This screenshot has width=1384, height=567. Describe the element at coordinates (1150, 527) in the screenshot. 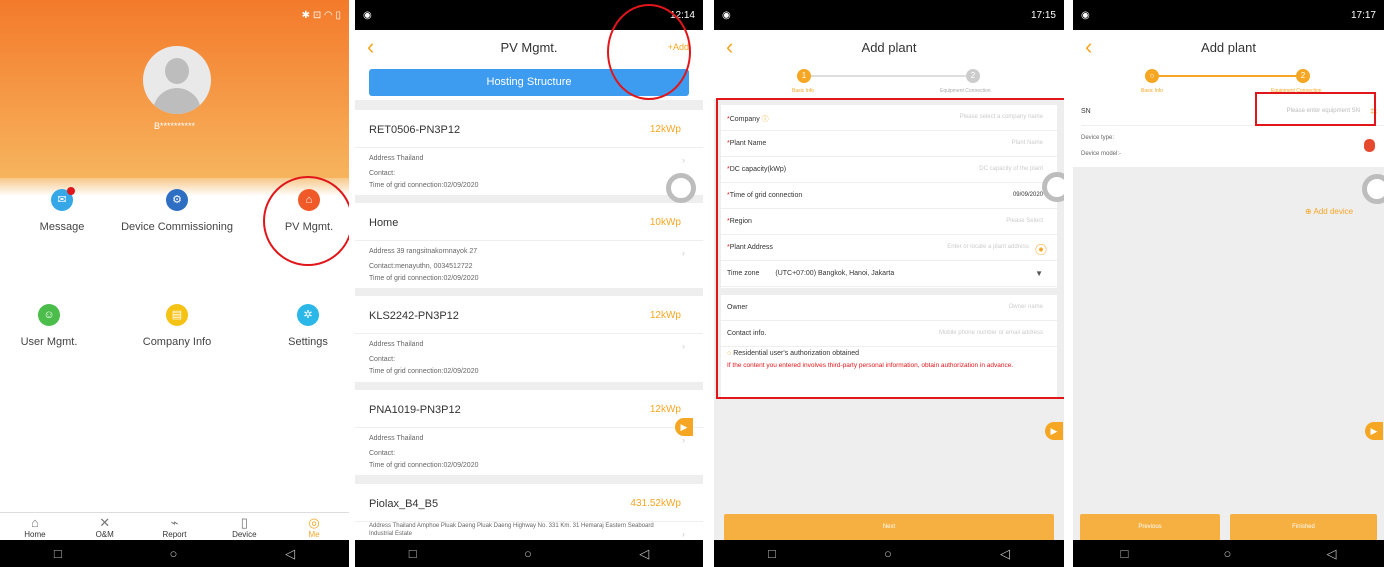

I see `previous-button: Previous` at that location.